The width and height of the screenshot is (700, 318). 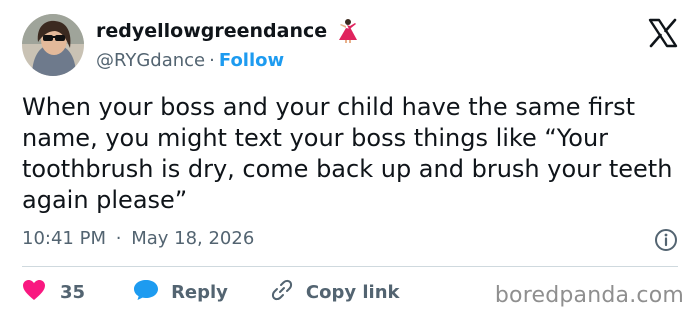 I want to click on x-logo-icon, so click(x=663, y=33).